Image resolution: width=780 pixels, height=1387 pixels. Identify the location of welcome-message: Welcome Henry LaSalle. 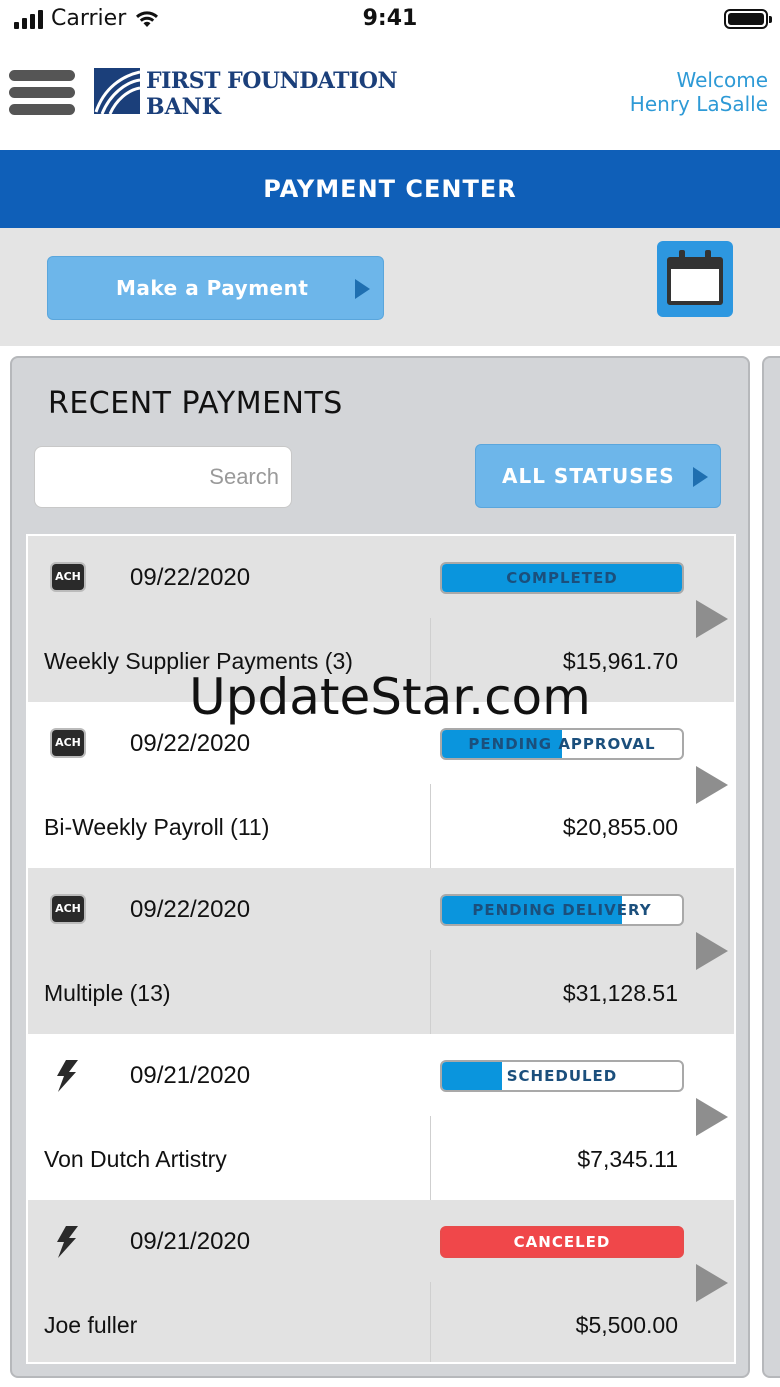
(699, 92).